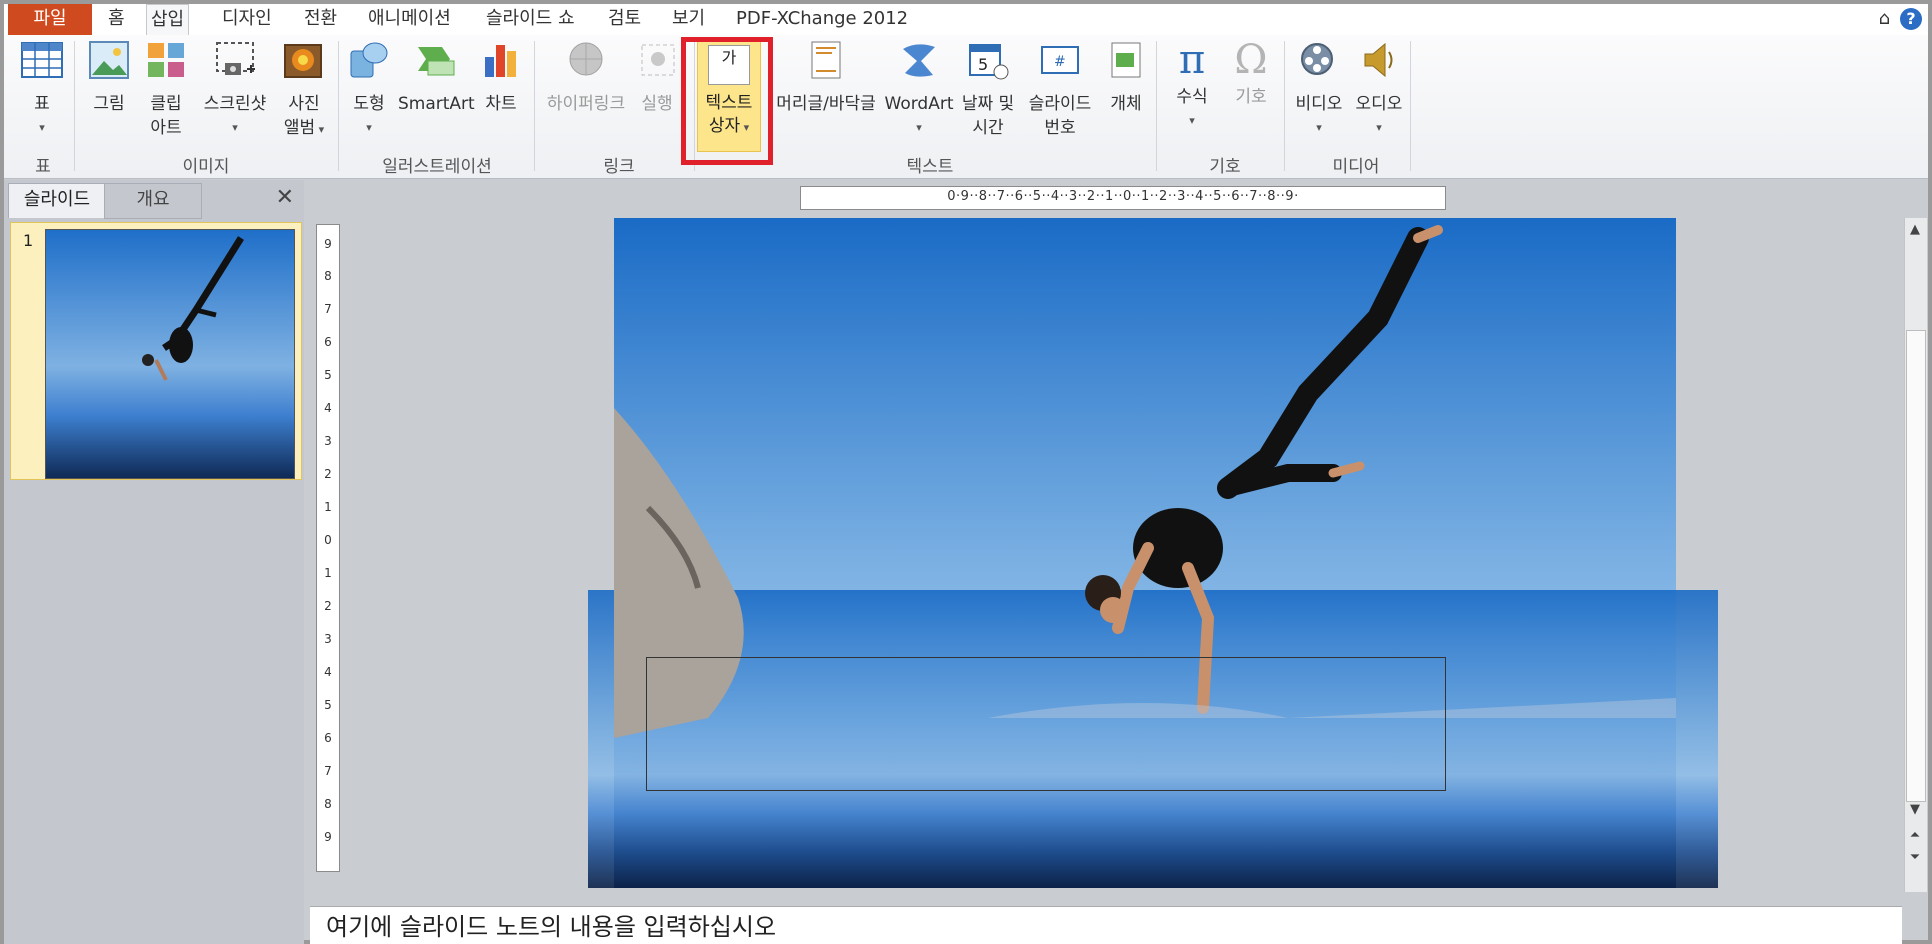 The width and height of the screenshot is (1932, 944). What do you see at coordinates (153, 201) in the screenshot?
I see `tab-outline: 개요` at bounding box center [153, 201].